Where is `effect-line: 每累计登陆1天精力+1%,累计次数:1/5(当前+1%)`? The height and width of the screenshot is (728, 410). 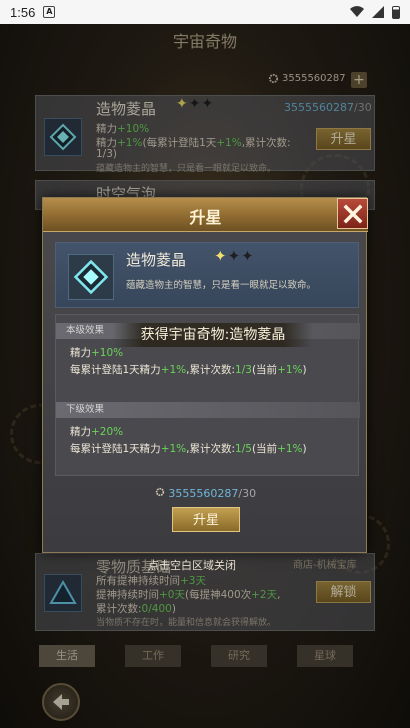
effect-line: 每累计登陆1天精力+1%,累计次数:1/5(当前+1%) is located at coordinates (188, 449).